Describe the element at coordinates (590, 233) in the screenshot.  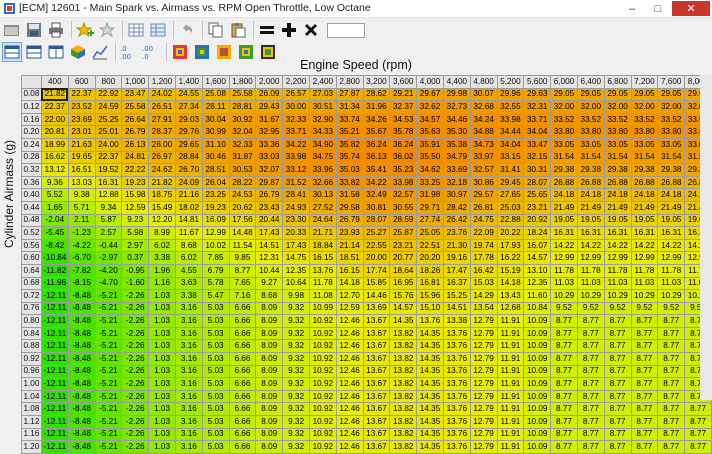
I see `table-cell: 16.31` at that location.